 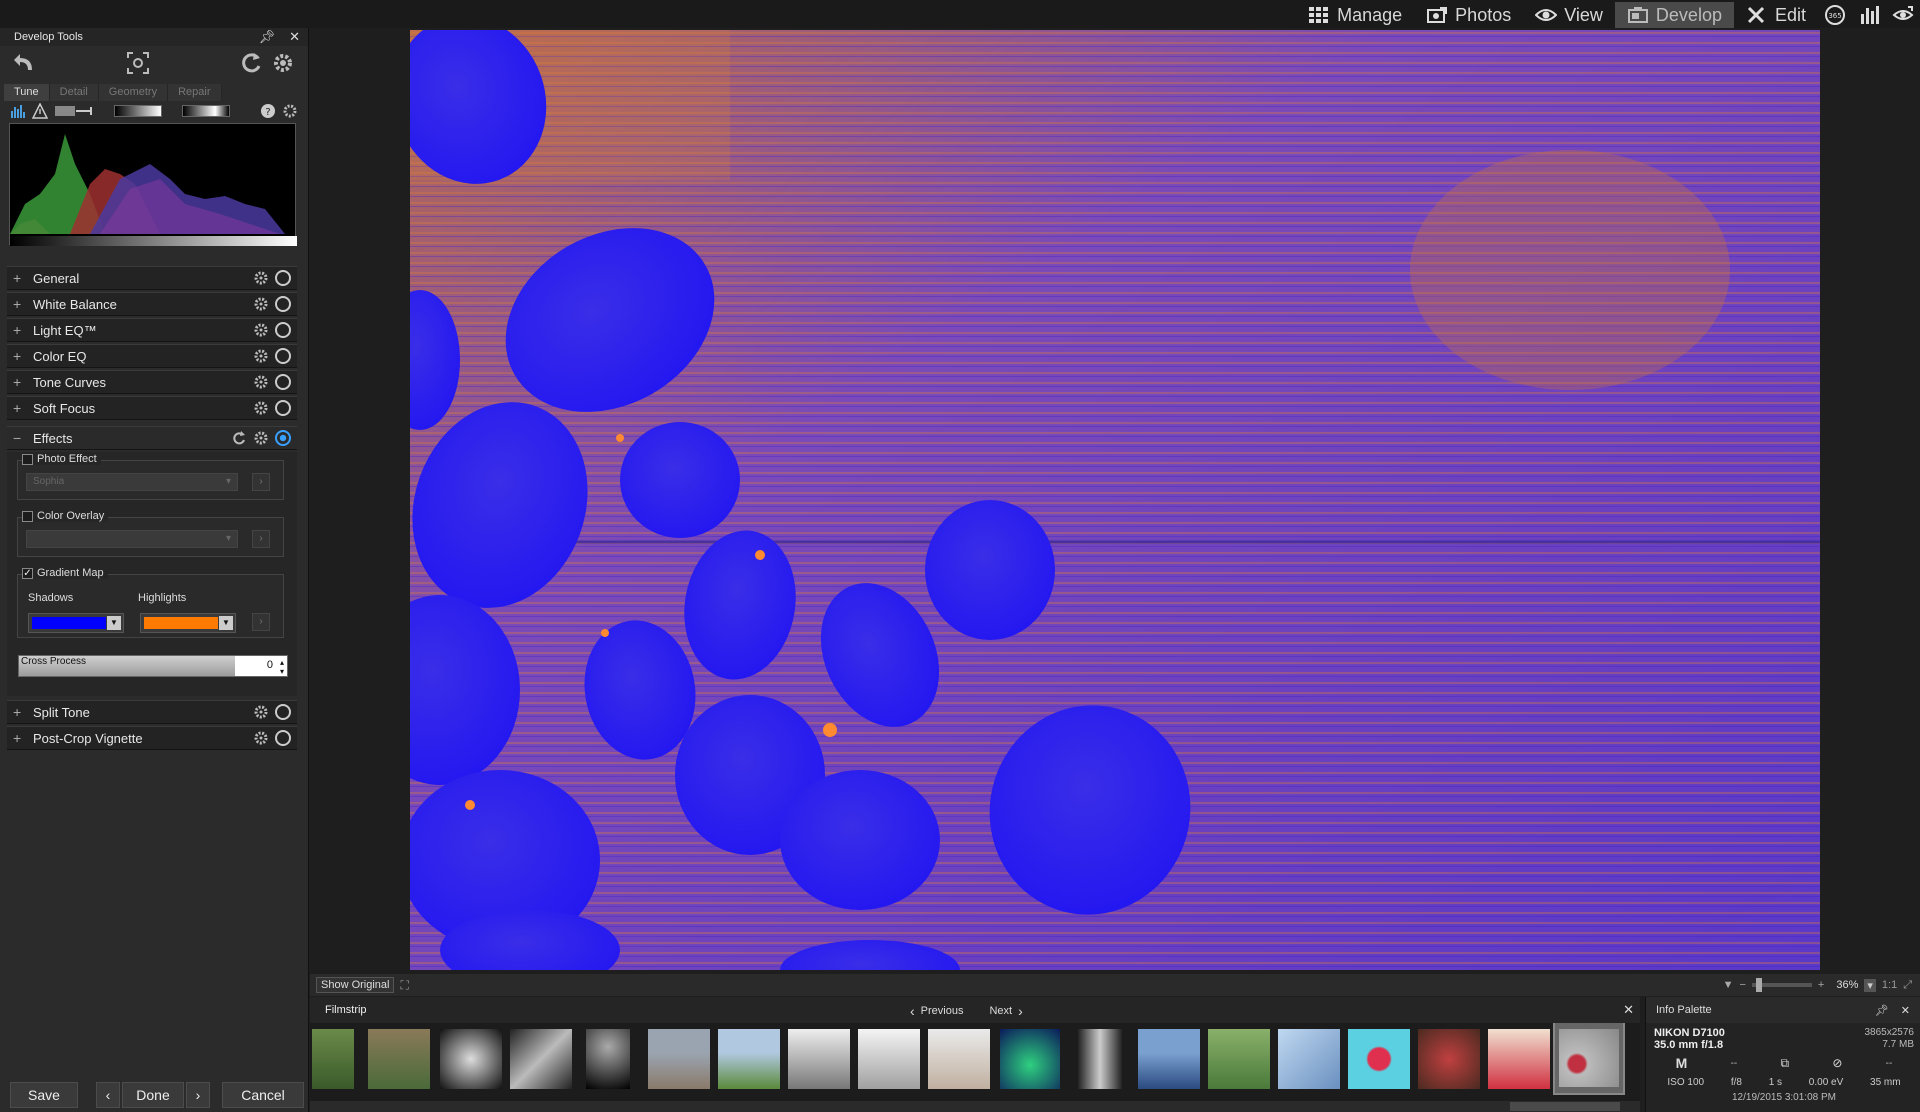 I want to click on fullscreen-icon: ⛶, so click(x=404, y=985).